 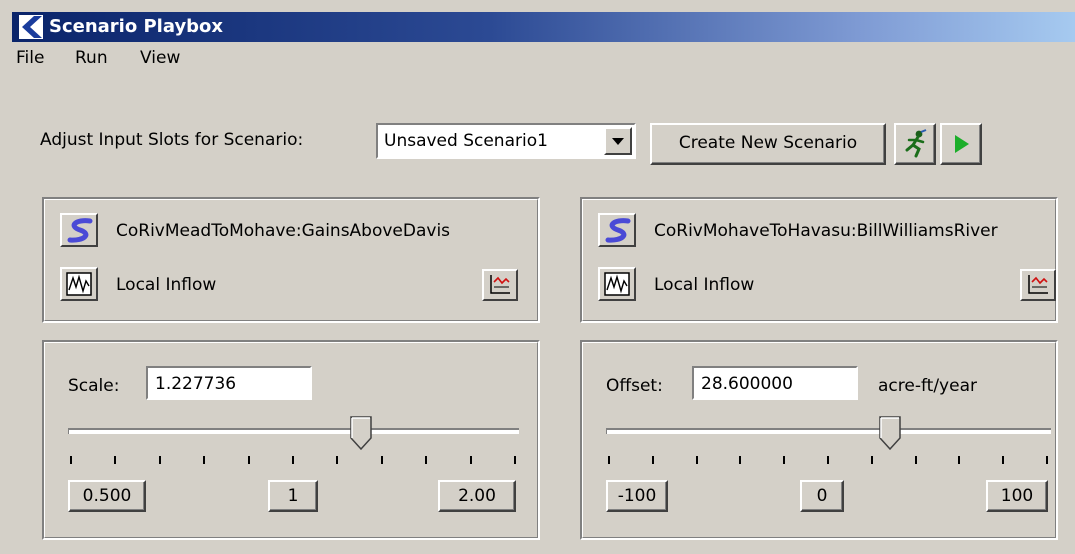 I want to click on slot-name: CoRivMohaveToHavasu:BillWilliamsRiver, so click(x=826, y=231).